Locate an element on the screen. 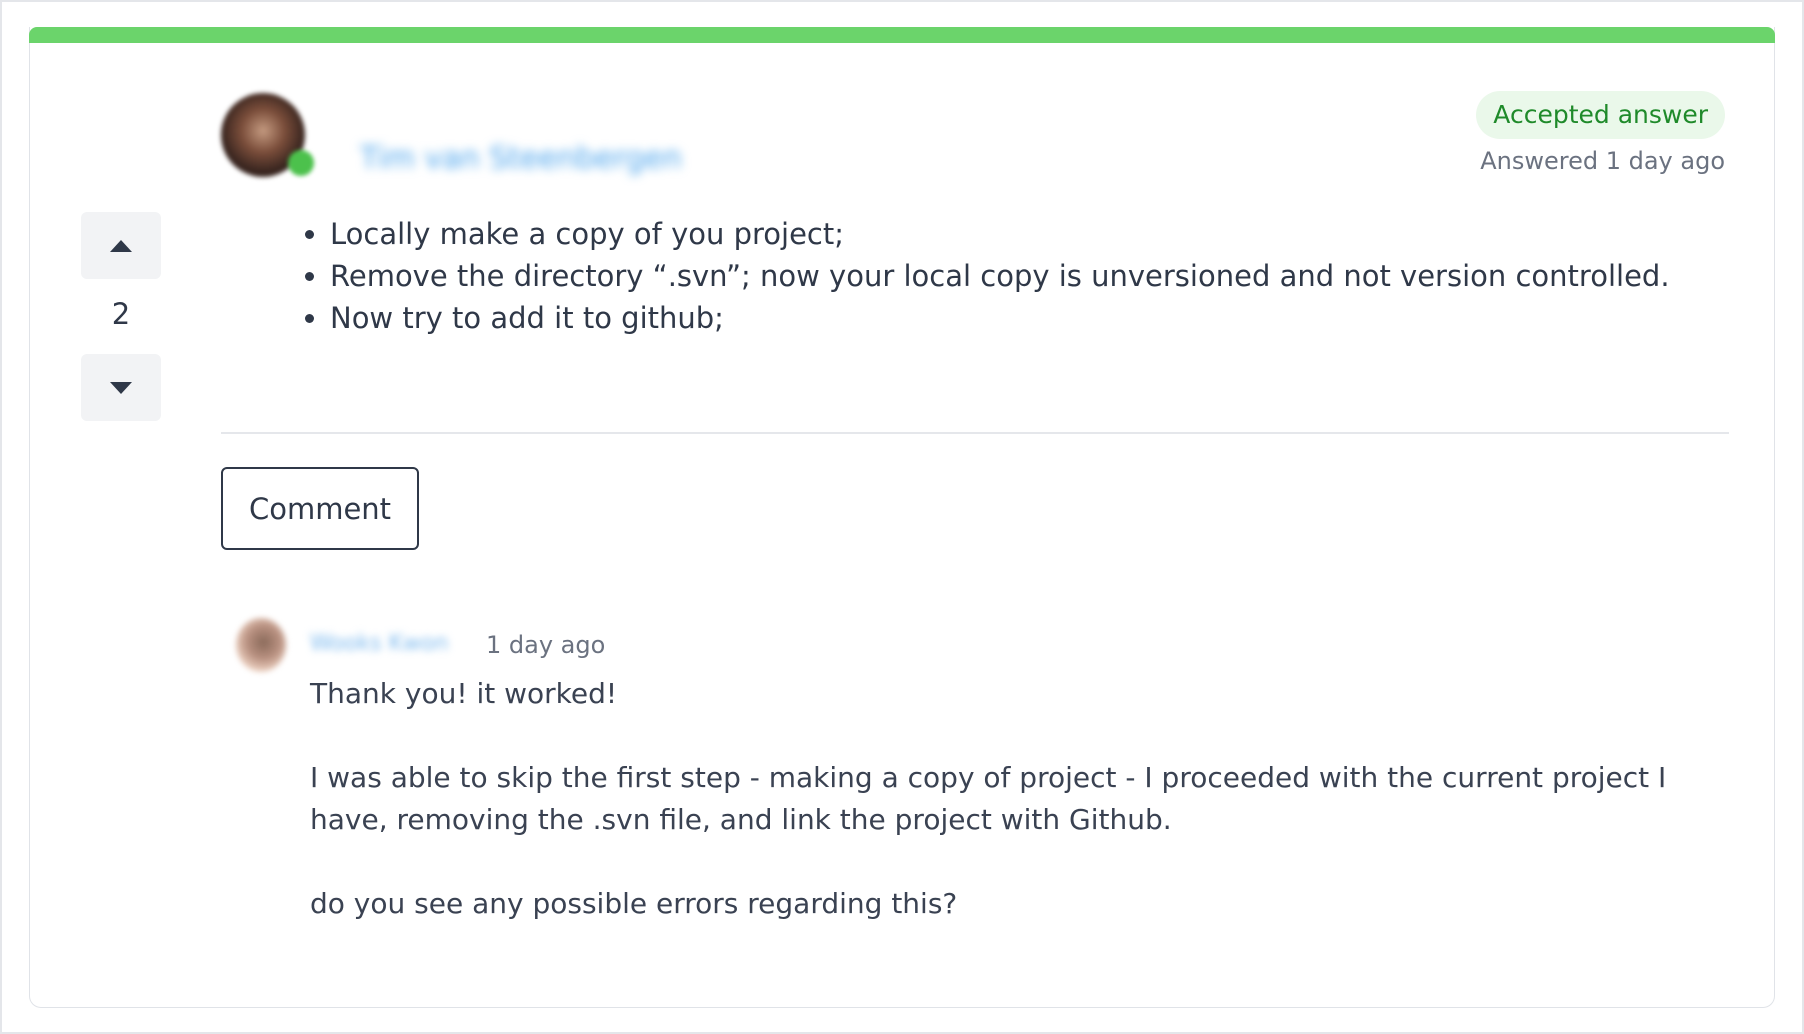 Image resolution: width=1804 pixels, height=1034 pixels. author-name-link: Tim van Steenbergen is located at coordinates (521, 158).